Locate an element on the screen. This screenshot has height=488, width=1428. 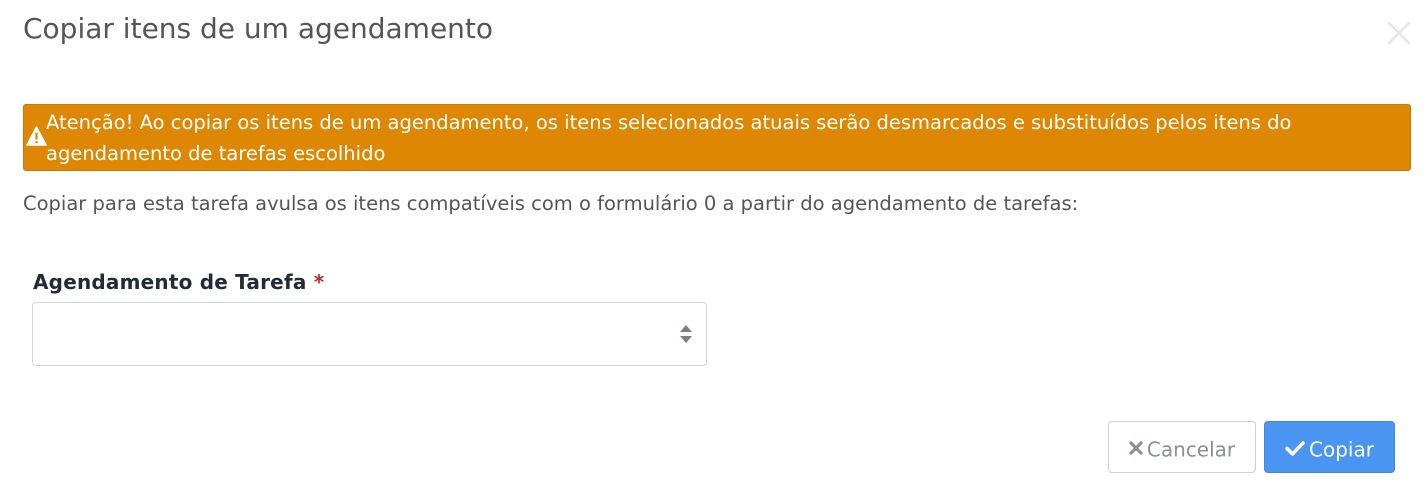
sort-icon is located at coordinates (686, 334).